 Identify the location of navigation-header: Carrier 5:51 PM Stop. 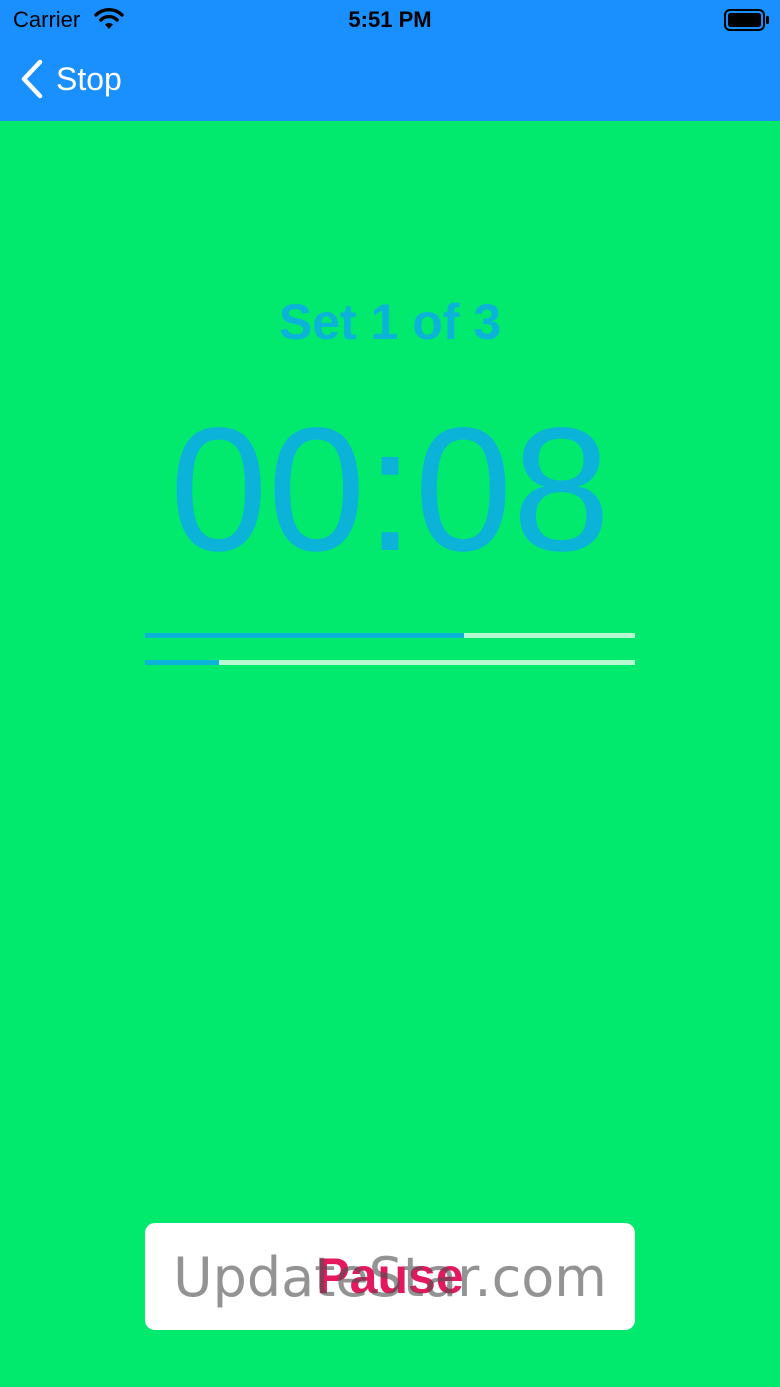
(390, 60).